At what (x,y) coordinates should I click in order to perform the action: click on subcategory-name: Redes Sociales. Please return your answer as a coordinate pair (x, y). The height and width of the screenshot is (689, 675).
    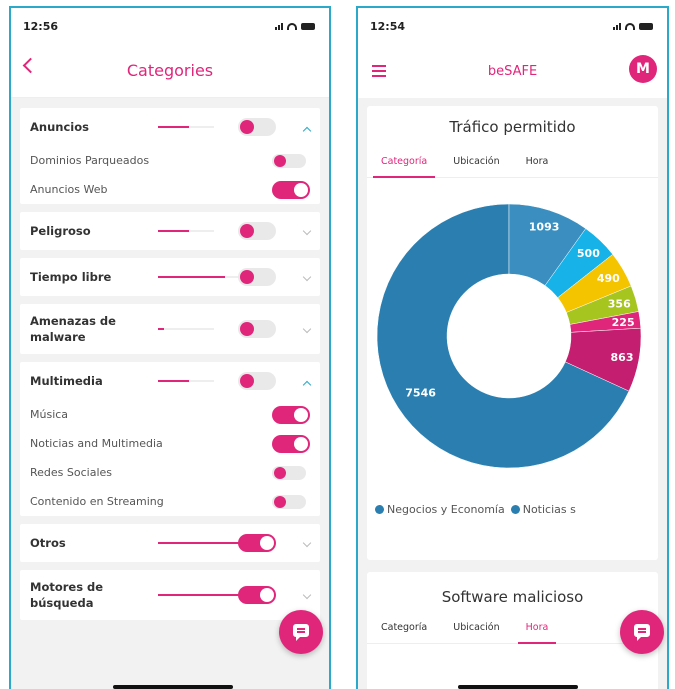
    Looking at the image, I should click on (71, 472).